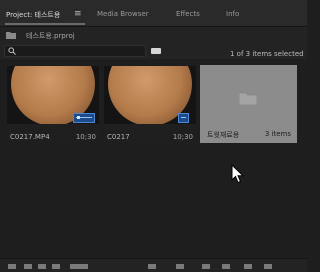 This screenshot has height=272, width=320. What do you see at coordinates (33, 15) in the screenshot?
I see `tab-project: Project: 테스트용` at bounding box center [33, 15].